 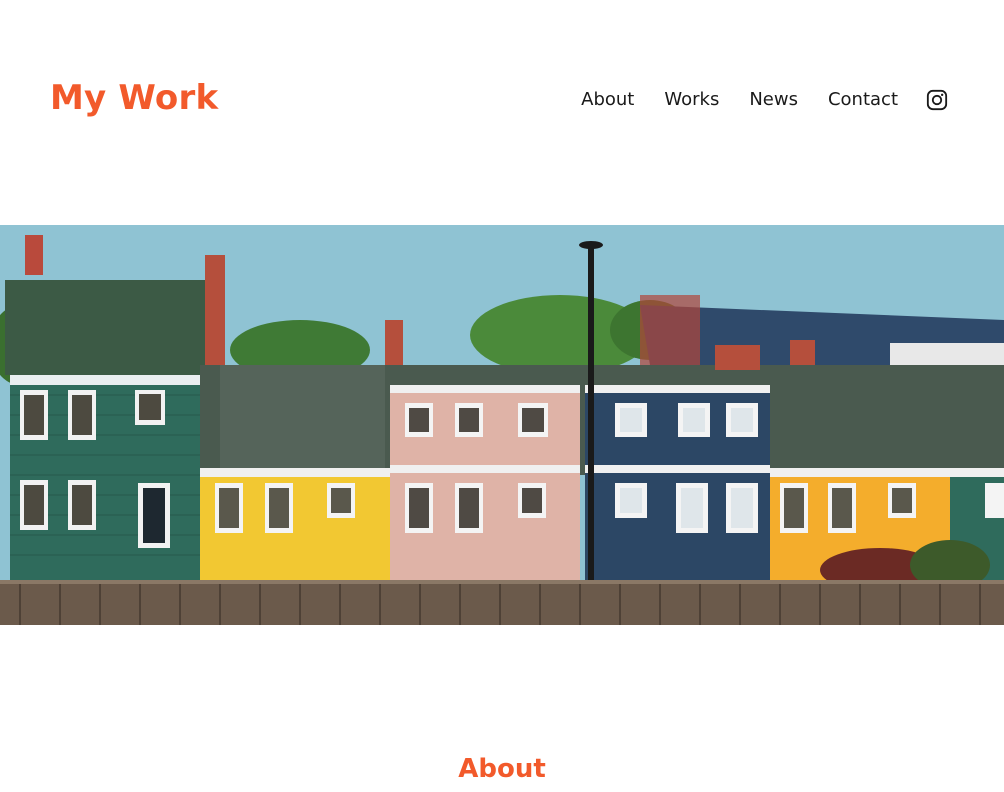 What do you see at coordinates (607, 100) in the screenshot?
I see `nav-item-about: About` at bounding box center [607, 100].